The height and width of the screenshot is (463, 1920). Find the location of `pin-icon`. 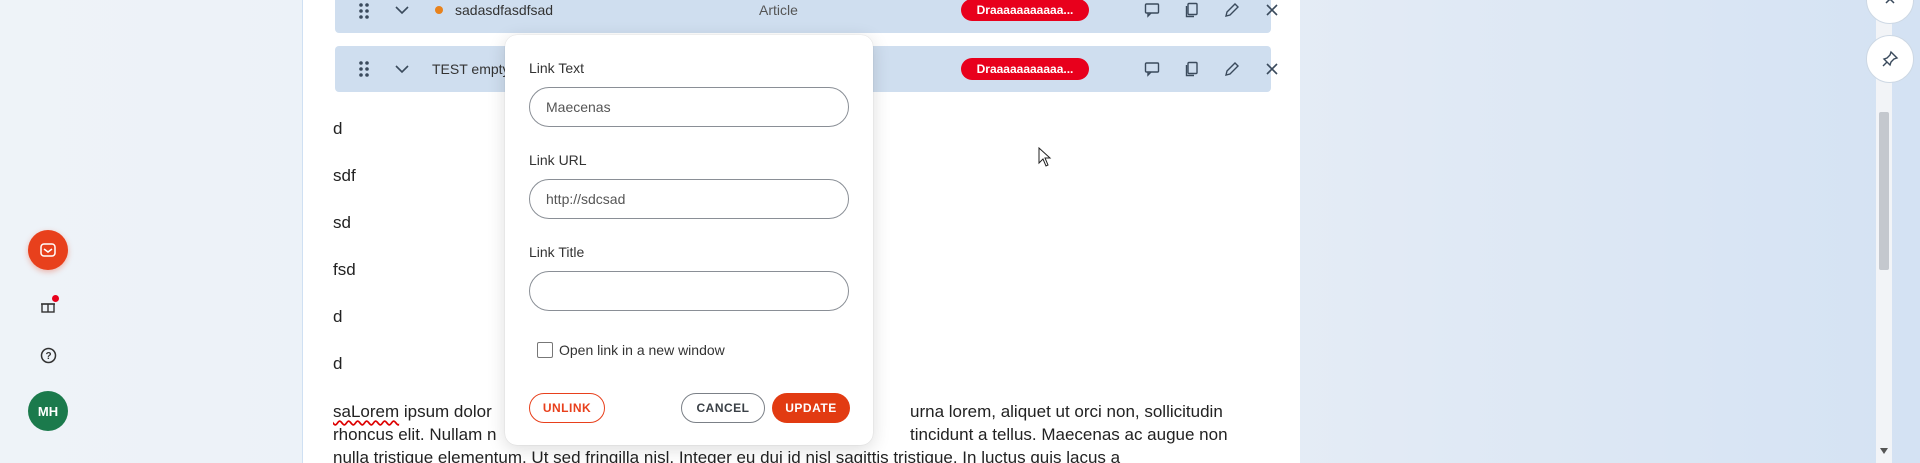

pin-icon is located at coordinates (1890, 58).